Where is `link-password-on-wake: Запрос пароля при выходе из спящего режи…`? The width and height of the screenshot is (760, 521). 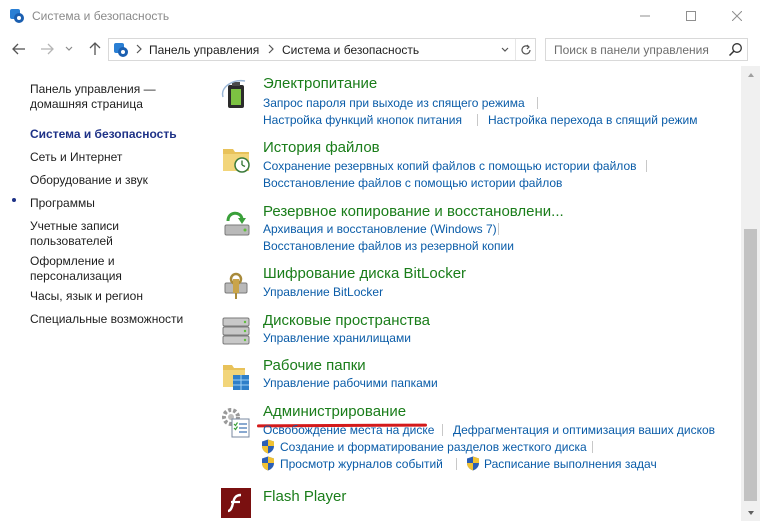 link-password-on-wake: Запрос пароля при выходе из спящего режи… is located at coordinates (394, 103).